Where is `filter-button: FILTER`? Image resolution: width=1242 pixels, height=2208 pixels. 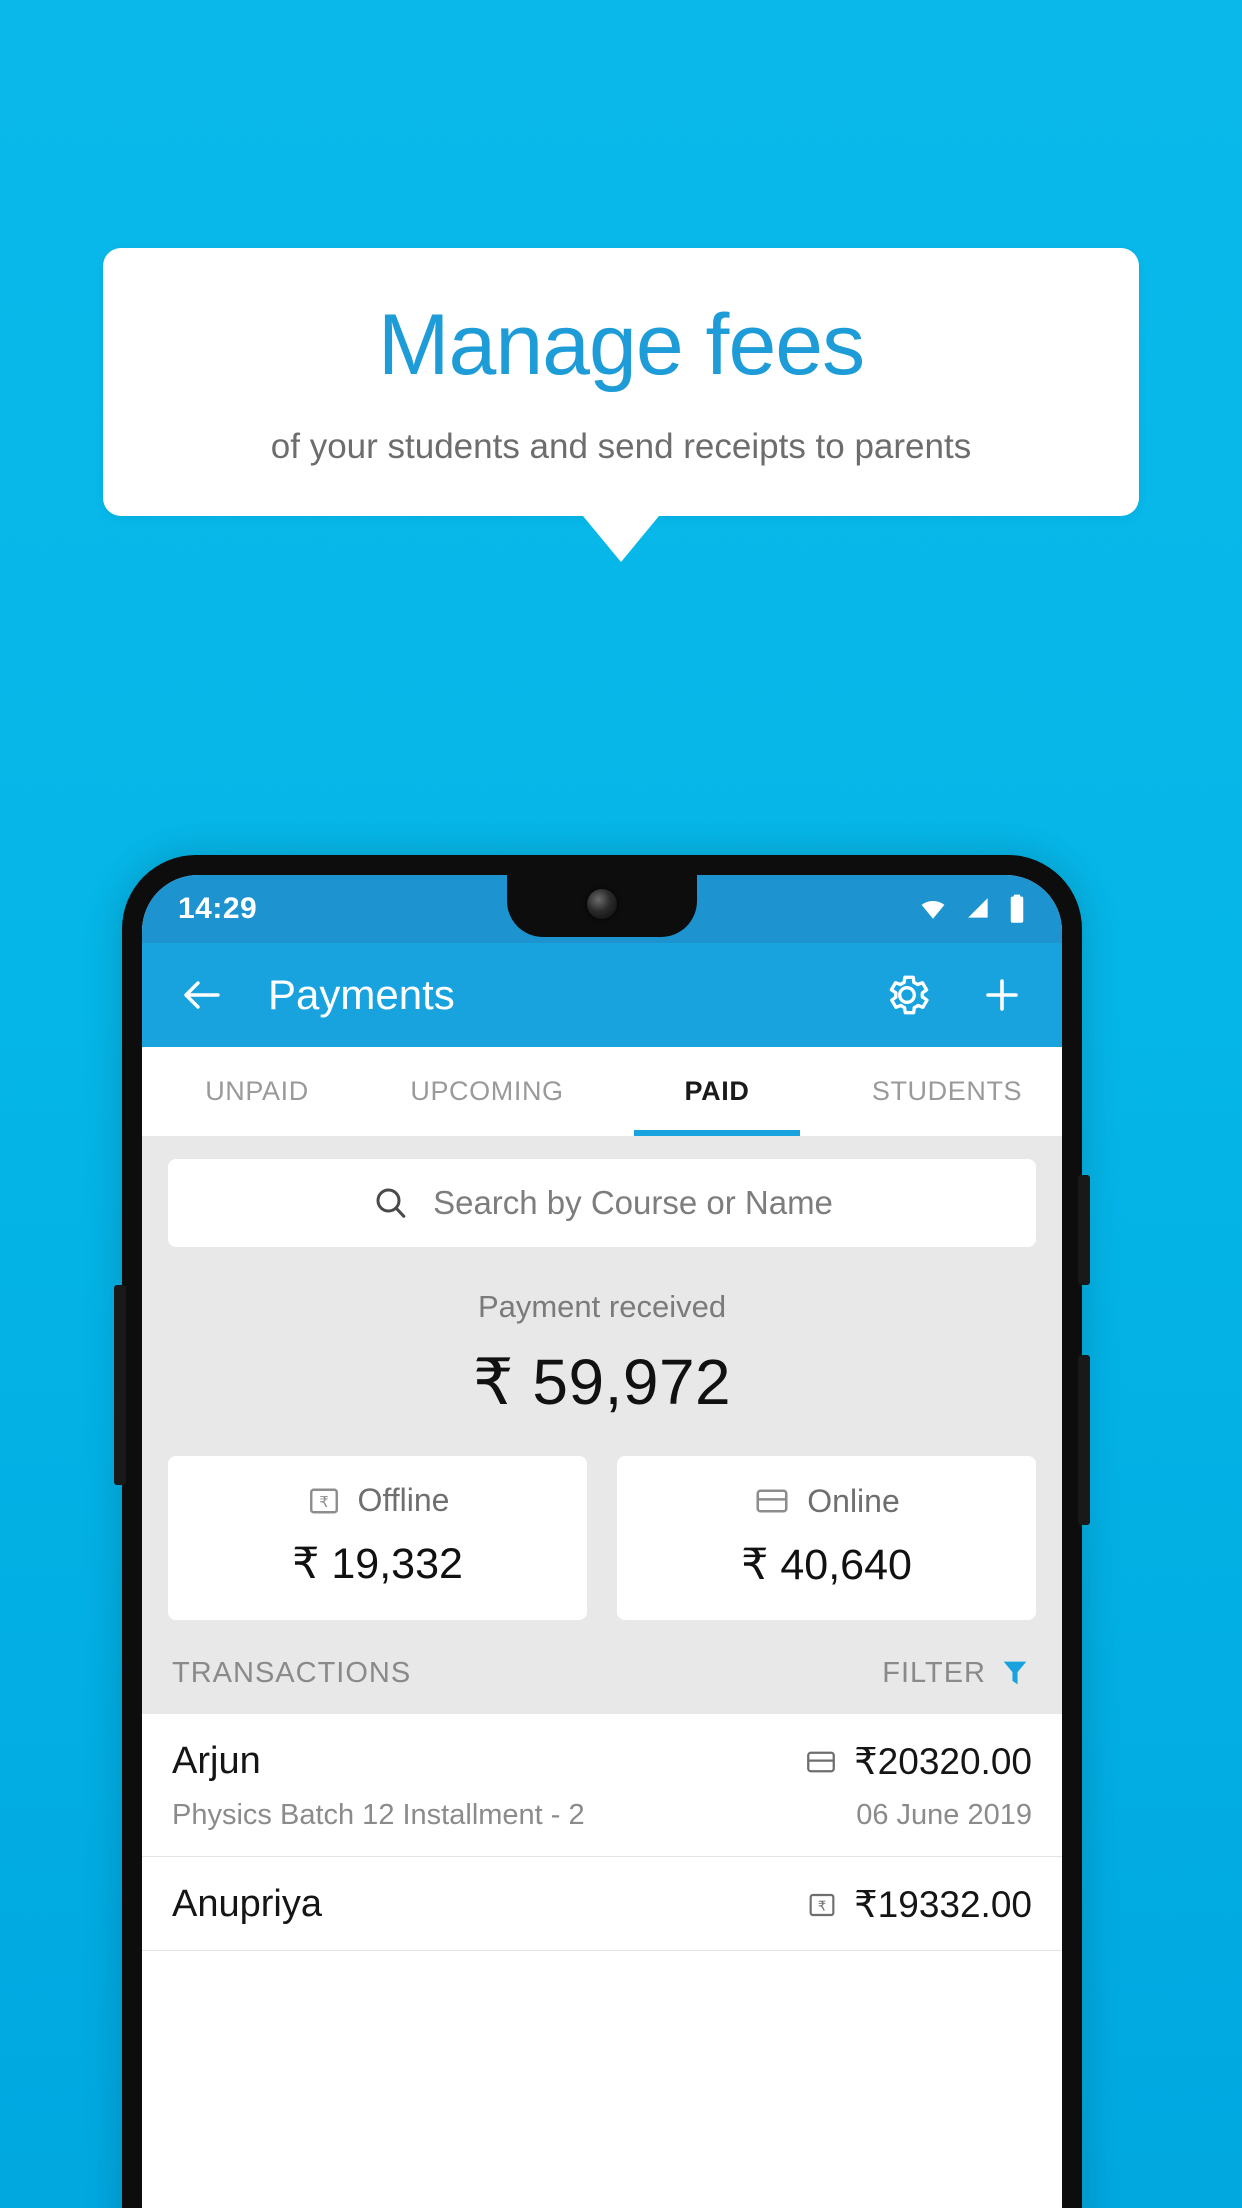 filter-button: FILTER is located at coordinates (957, 1673).